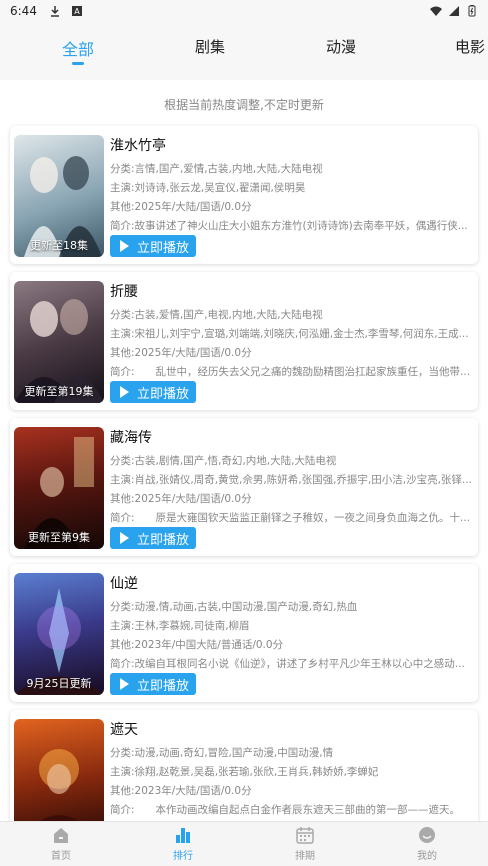  Describe the element at coordinates (181, 791) in the screenshot. I see `item-other: 其他:2023年/大陆/国语/0.0分` at that location.